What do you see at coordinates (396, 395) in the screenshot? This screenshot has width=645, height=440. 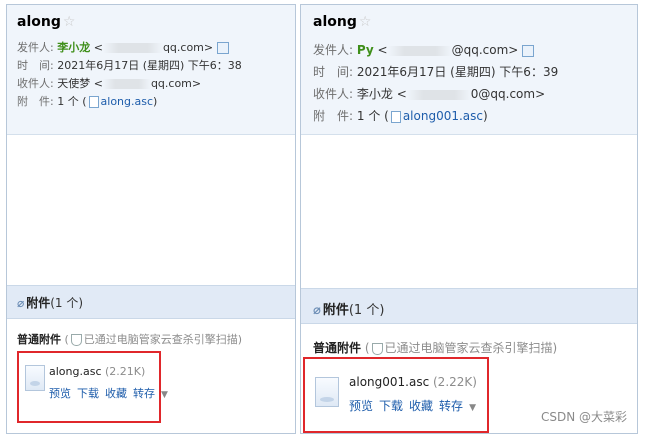 I see `attachment-item: along001.asc (2.22K) 预览 下载 收藏 转存 ▼` at bounding box center [396, 395].